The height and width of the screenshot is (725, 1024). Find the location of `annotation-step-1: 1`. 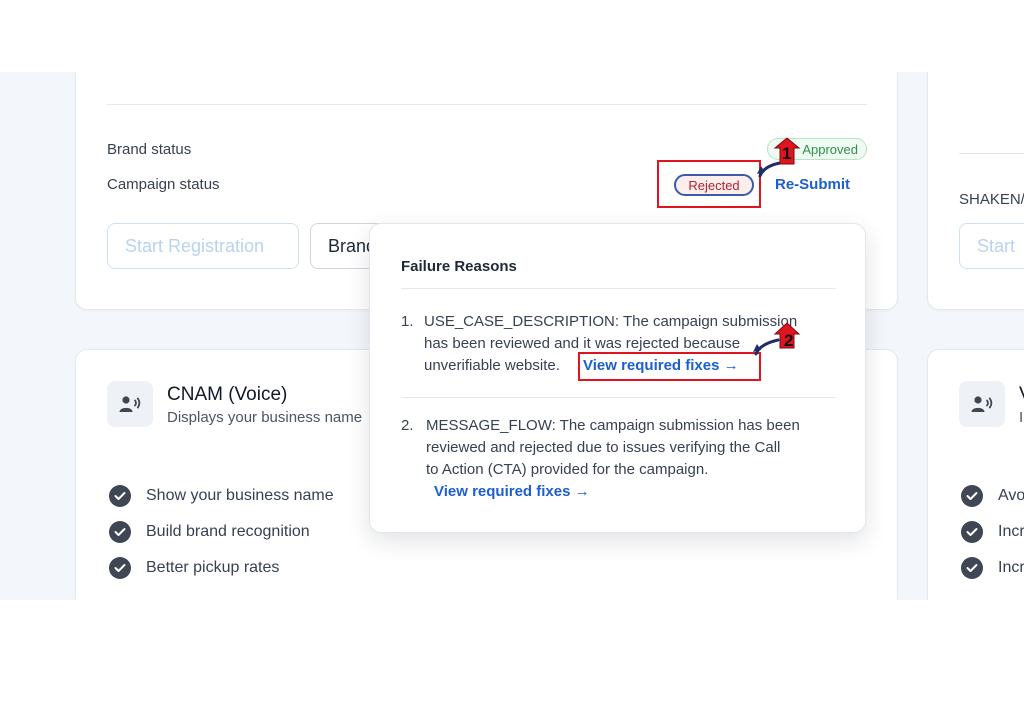

annotation-step-1: 1 is located at coordinates (787, 153).